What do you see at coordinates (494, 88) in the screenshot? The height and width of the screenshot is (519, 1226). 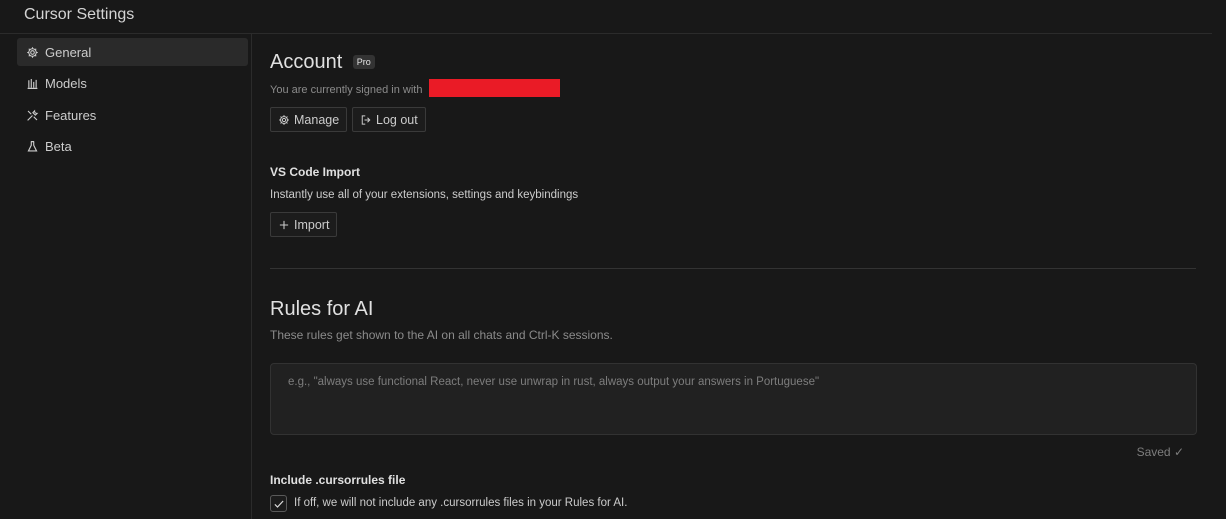 I see `redacted-email` at bounding box center [494, 88].